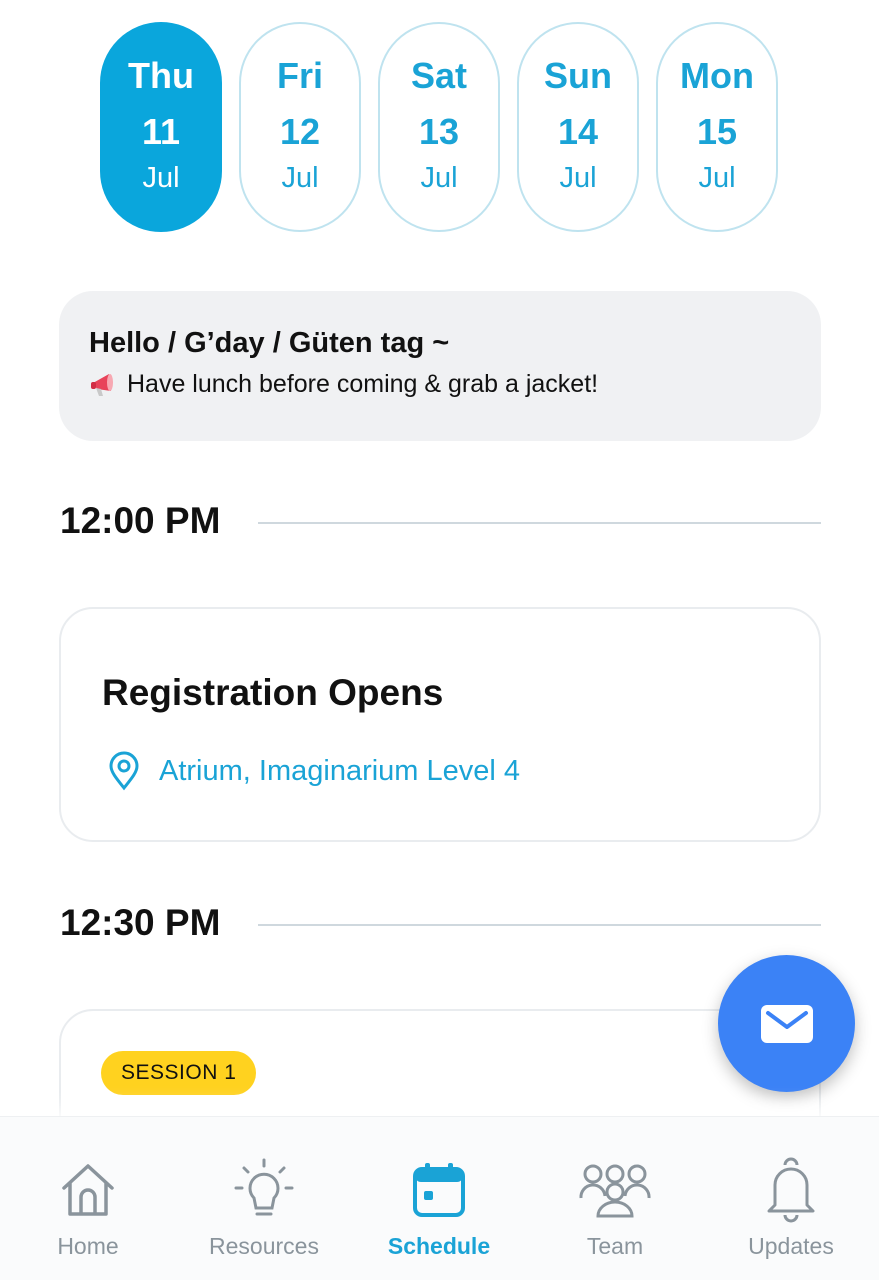 This screenshot has height=1280, width=879. What do you see at coordinates (791, 1190) in the screenshot?
I see `bell-icon` at bounding box center [791, 1190].